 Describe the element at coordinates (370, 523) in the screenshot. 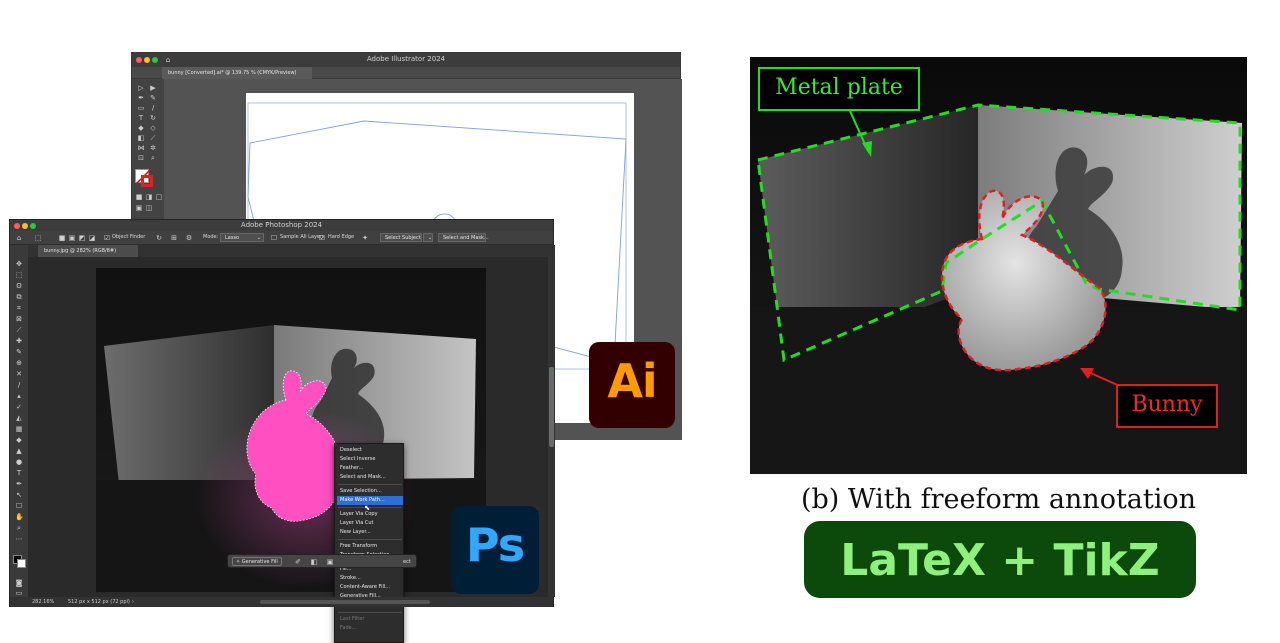

I see `menu-item-layer-via-cut: Layer Via Cut` at that location.